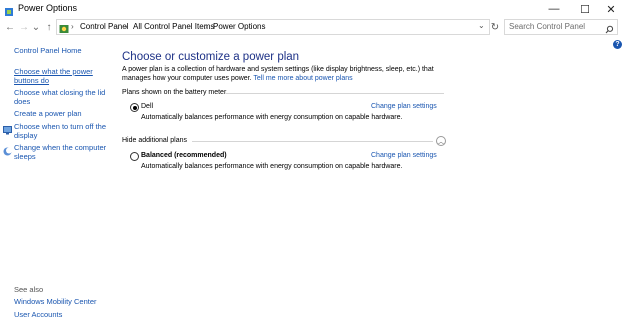  Describe the element at coordinates (26, 135) in the screenshot. I see `sidebar-item-label: display` at that location.